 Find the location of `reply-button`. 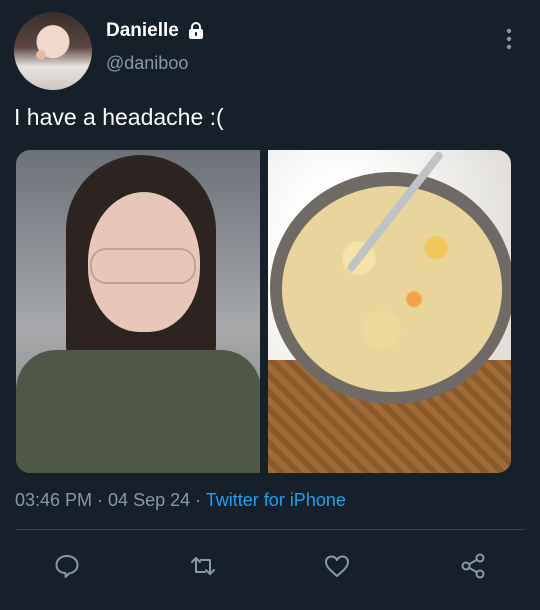

reply-button is located at coordinates (67, 566).